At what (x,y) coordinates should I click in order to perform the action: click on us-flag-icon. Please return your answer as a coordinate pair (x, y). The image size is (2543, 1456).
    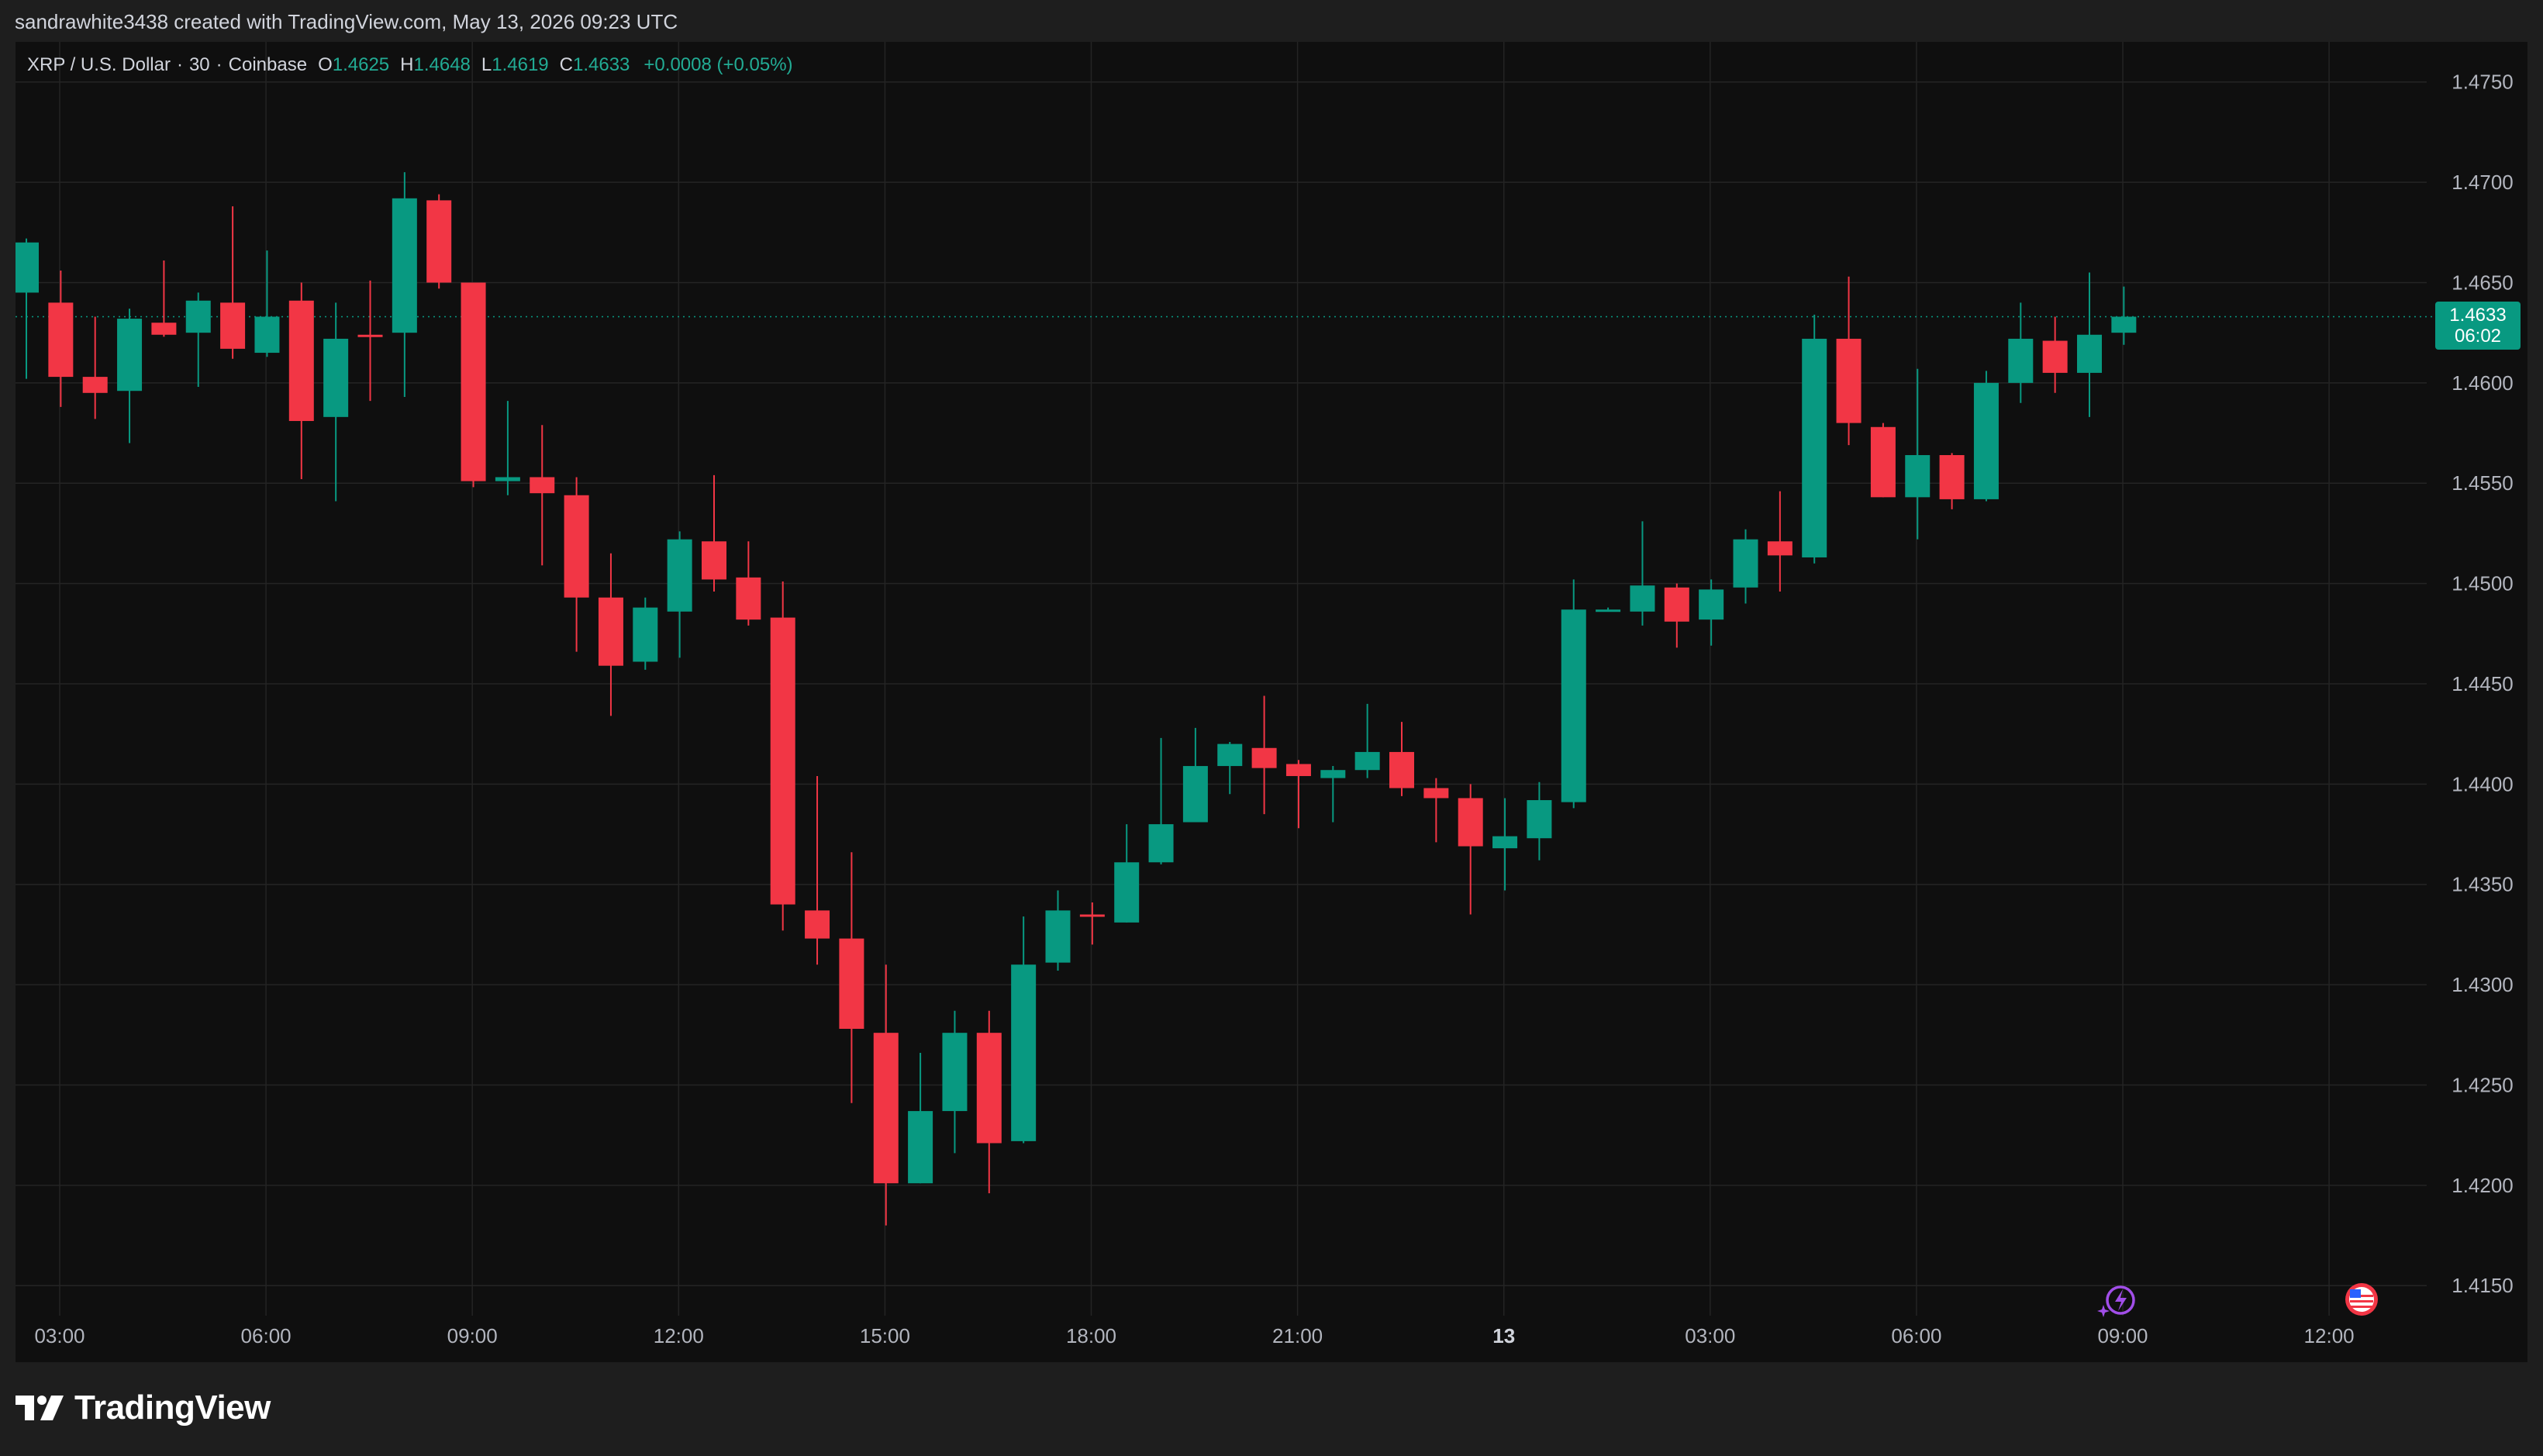
    Looking at the image, I should click on (2361, 1299).